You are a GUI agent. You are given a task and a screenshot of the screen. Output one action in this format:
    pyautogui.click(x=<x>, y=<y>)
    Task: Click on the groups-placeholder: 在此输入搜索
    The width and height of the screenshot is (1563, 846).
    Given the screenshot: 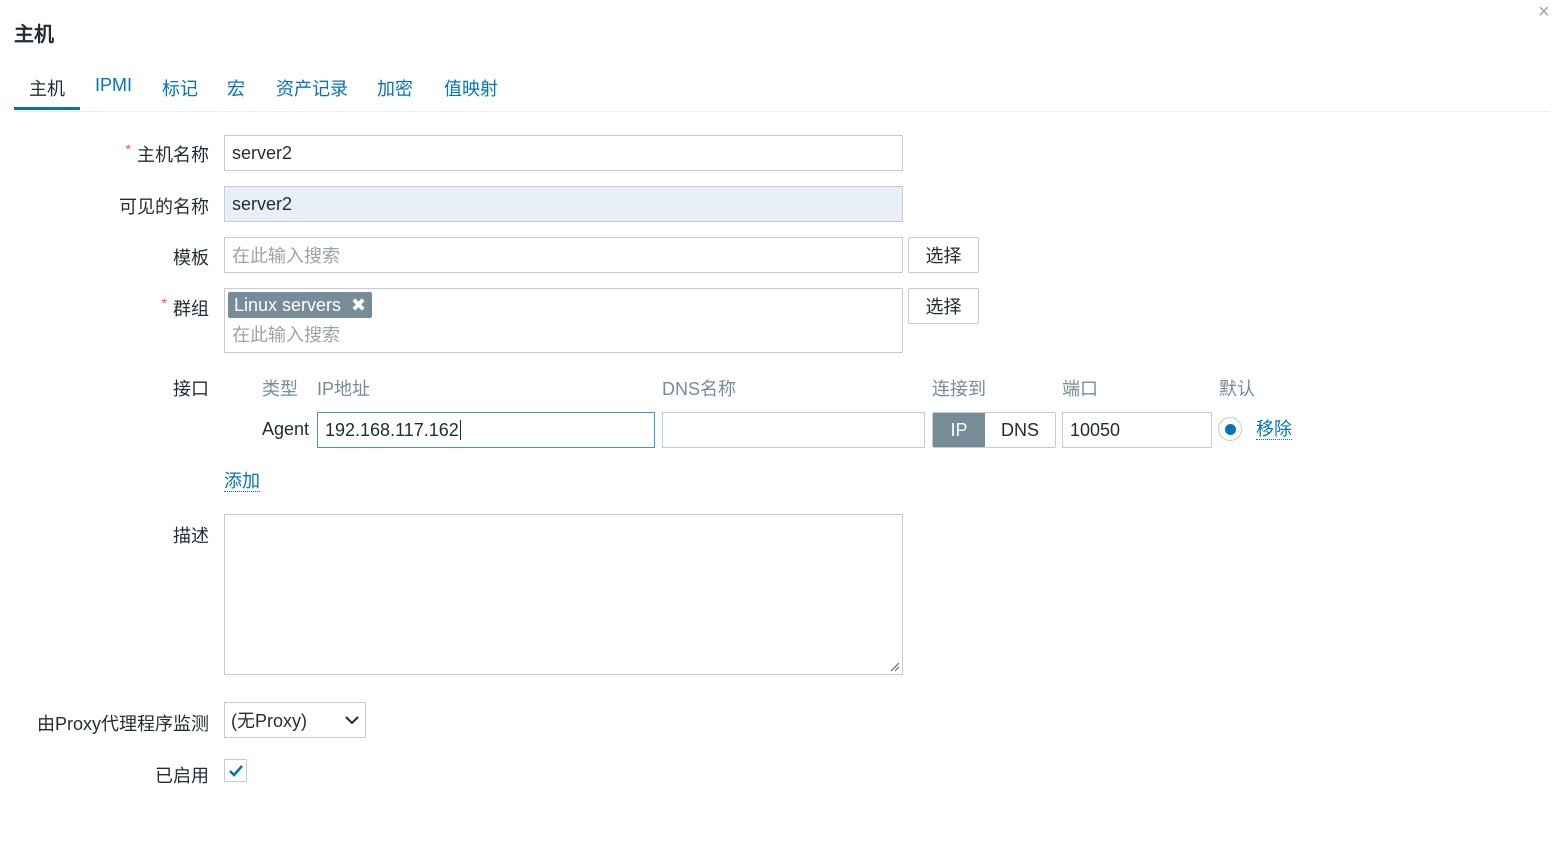 What is the action you would take?
    pyautogui.click(x=286, y=335)
    